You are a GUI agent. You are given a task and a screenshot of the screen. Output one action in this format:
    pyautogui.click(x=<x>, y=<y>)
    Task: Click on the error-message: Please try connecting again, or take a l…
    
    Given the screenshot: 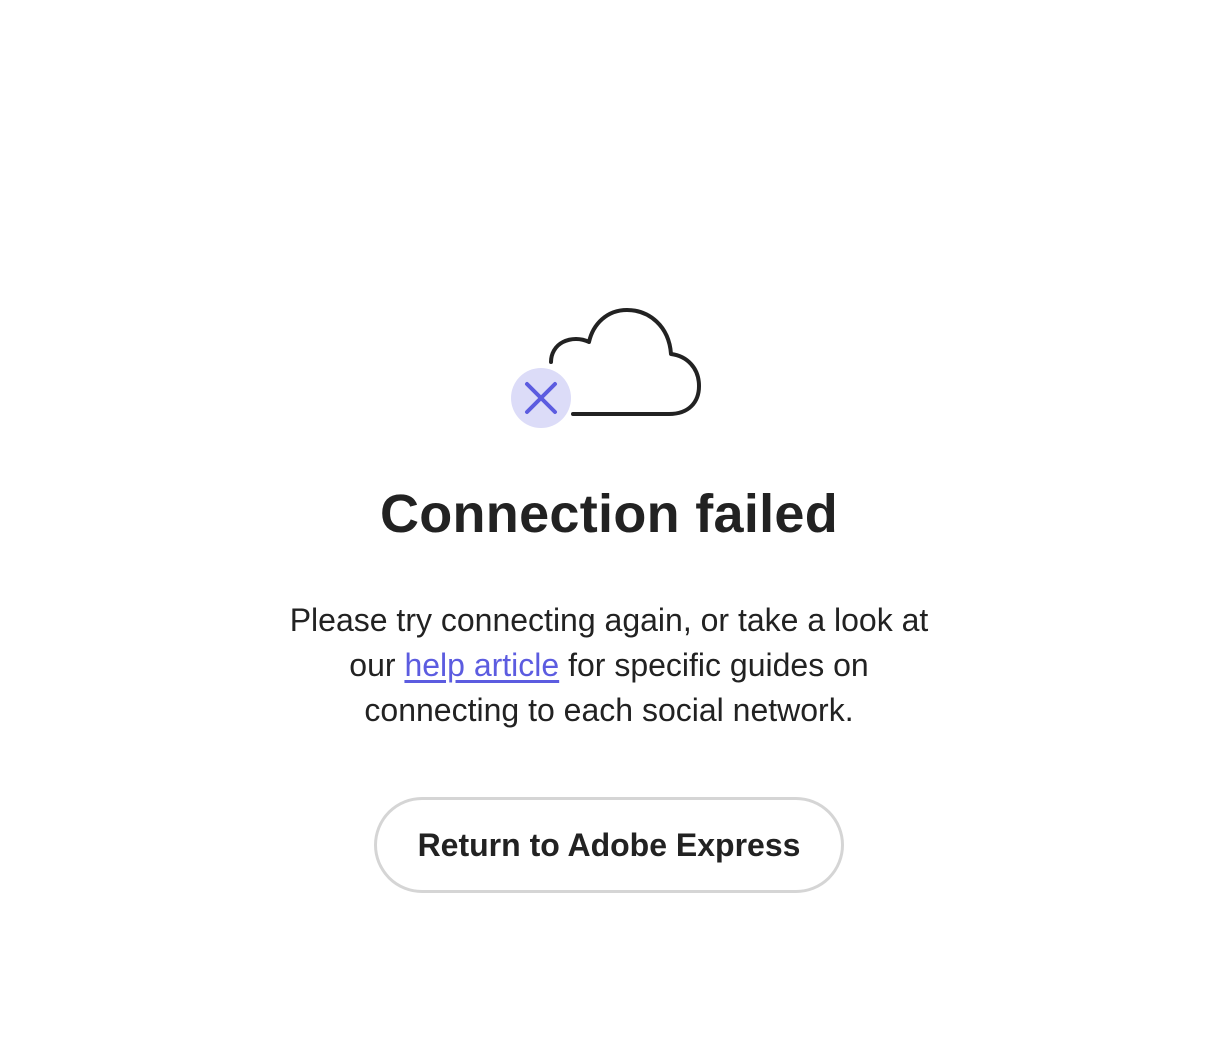 What is the action you would take?
    pyautogui.click(x=609, y=665)
    